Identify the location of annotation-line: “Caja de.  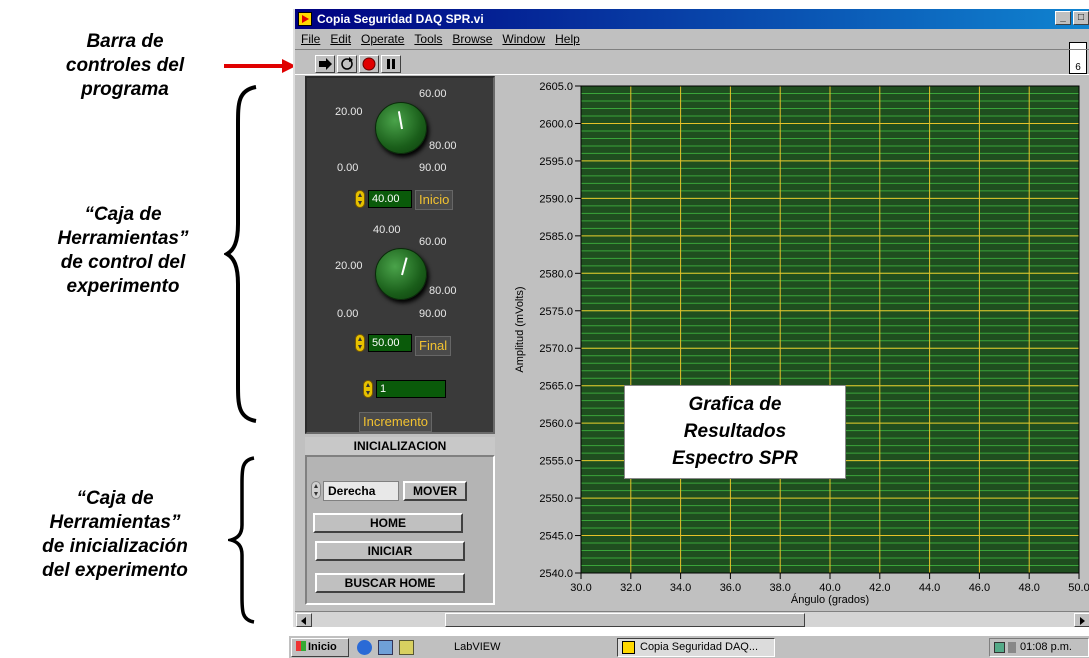
(115, 498).